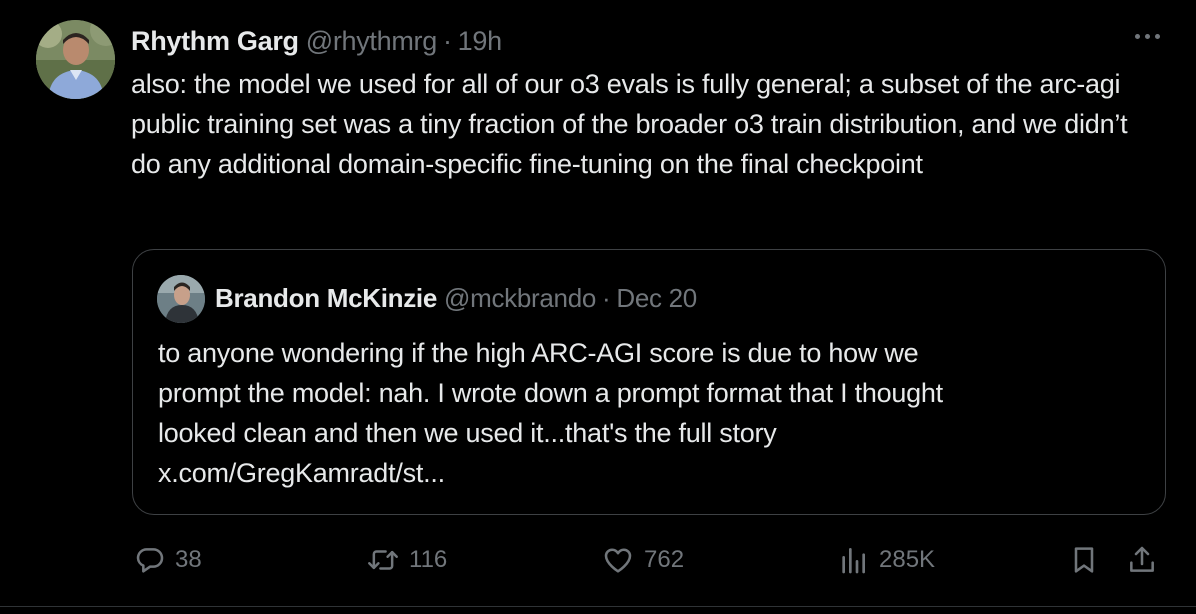 The width and height of the screenshot is (1196, 614). What do you see at coordinates (383, 560) in the screenshot?
I see `repost-arrows-icon` at bounding box center [383, 560].